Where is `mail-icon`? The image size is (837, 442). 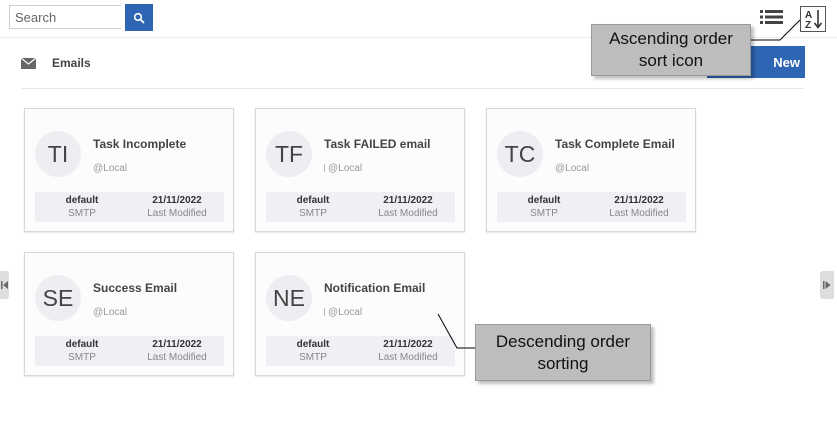
mail-icon is located at coordinates (28, 63).